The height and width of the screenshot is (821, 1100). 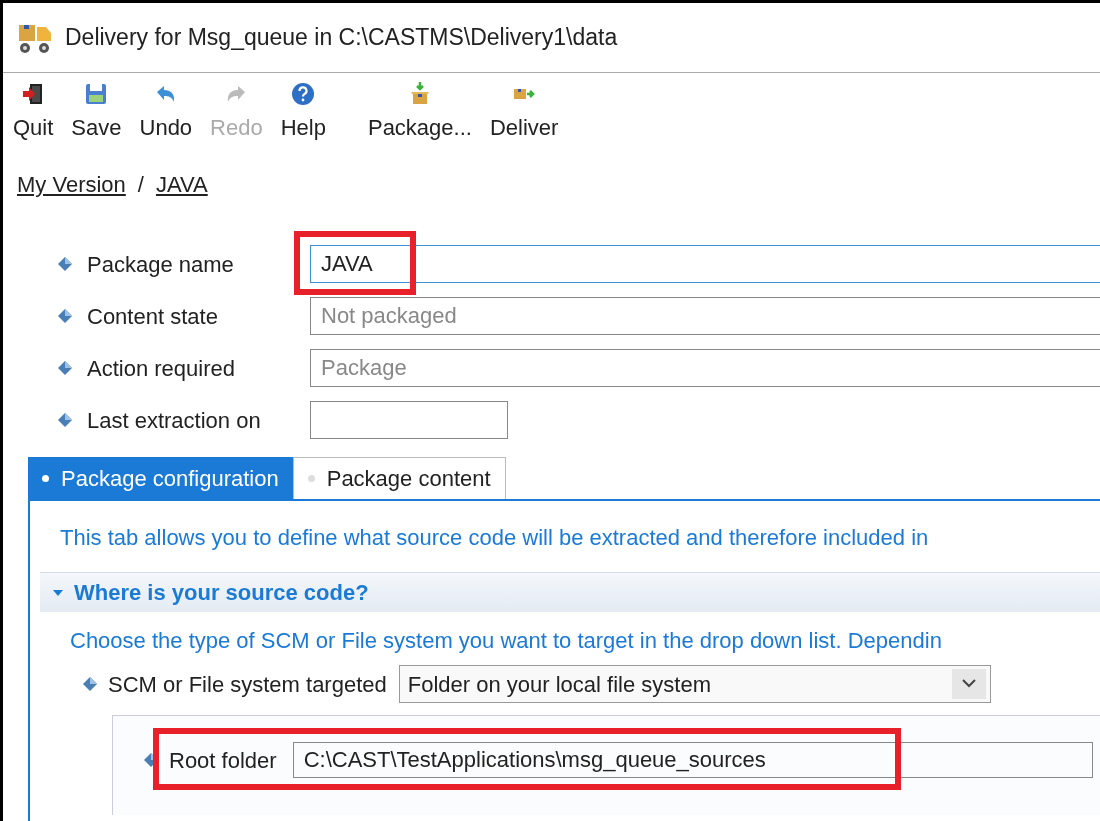 I want to click on field-label: Root folder, so click(x=223, y=760).